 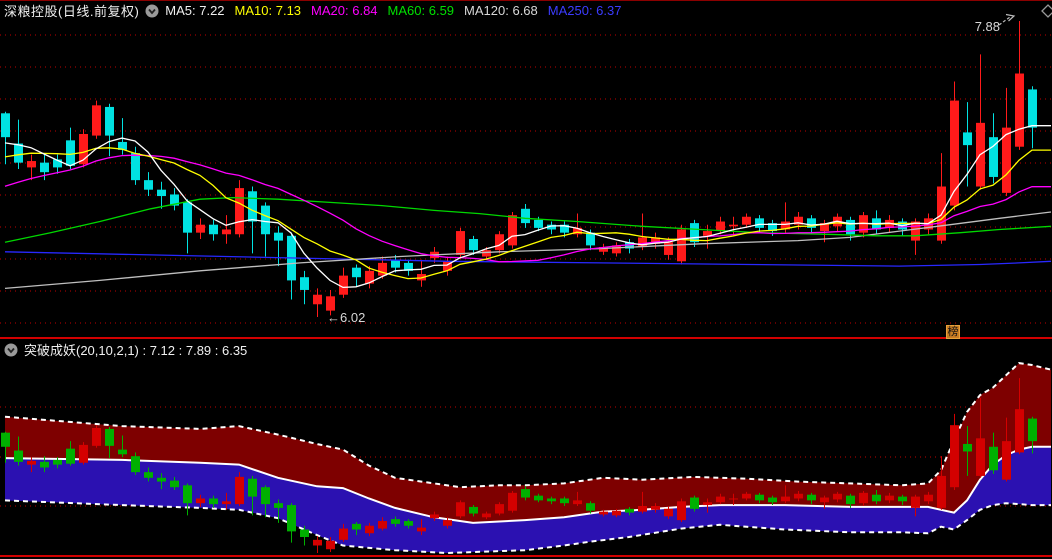 I want to click on ma-legend-item: MA60: 6.59, so click(x=421, y=10).